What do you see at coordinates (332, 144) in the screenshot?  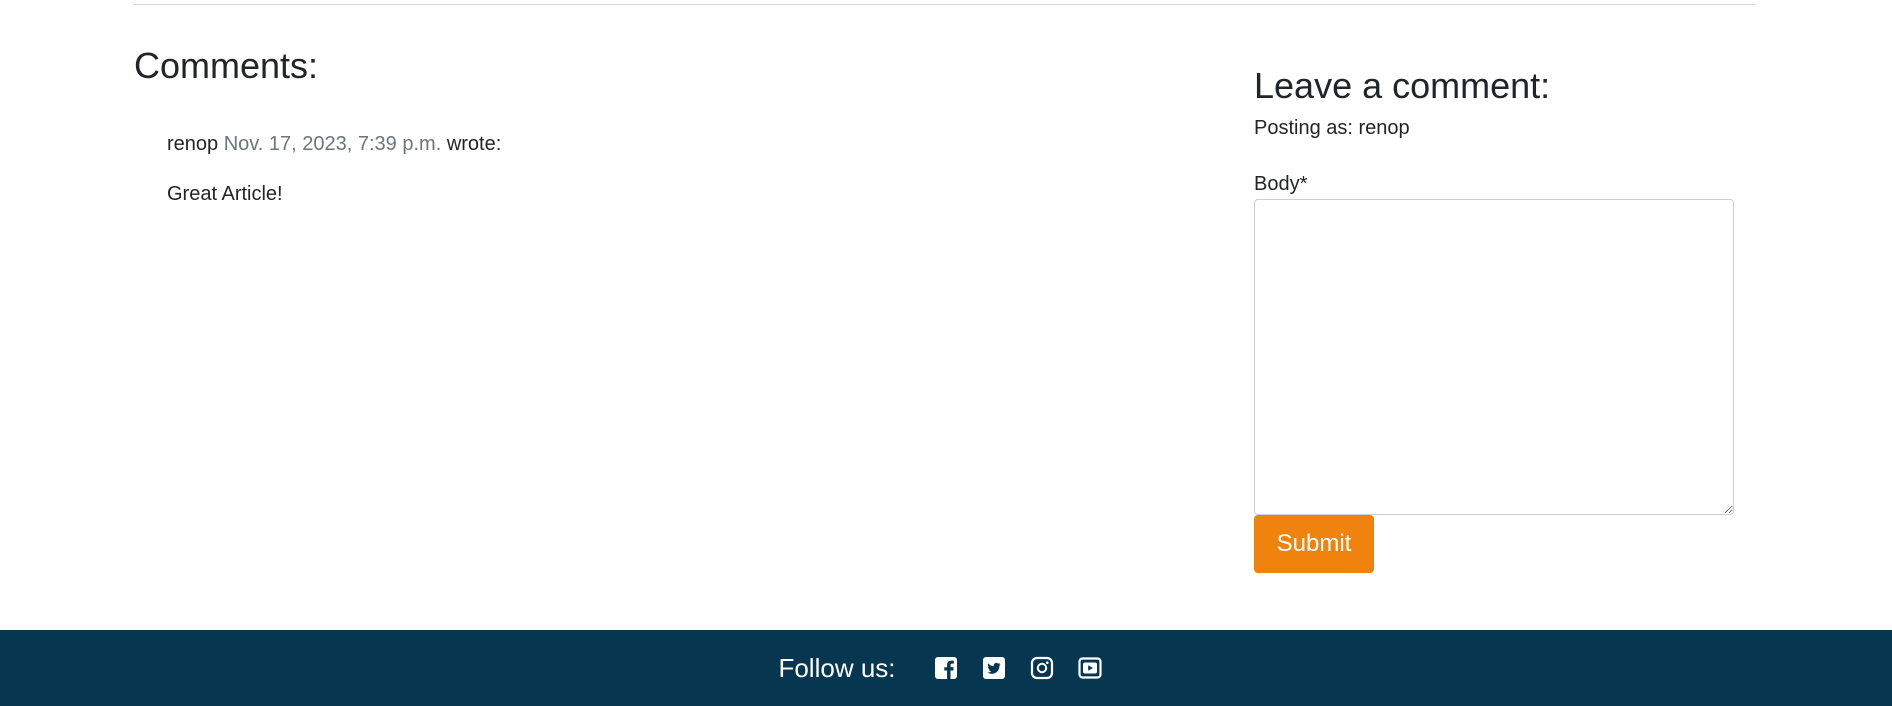 I see `comment-date: Nov. 17, 2023, 7:39 p.m.` at bounding box center [332, 144].